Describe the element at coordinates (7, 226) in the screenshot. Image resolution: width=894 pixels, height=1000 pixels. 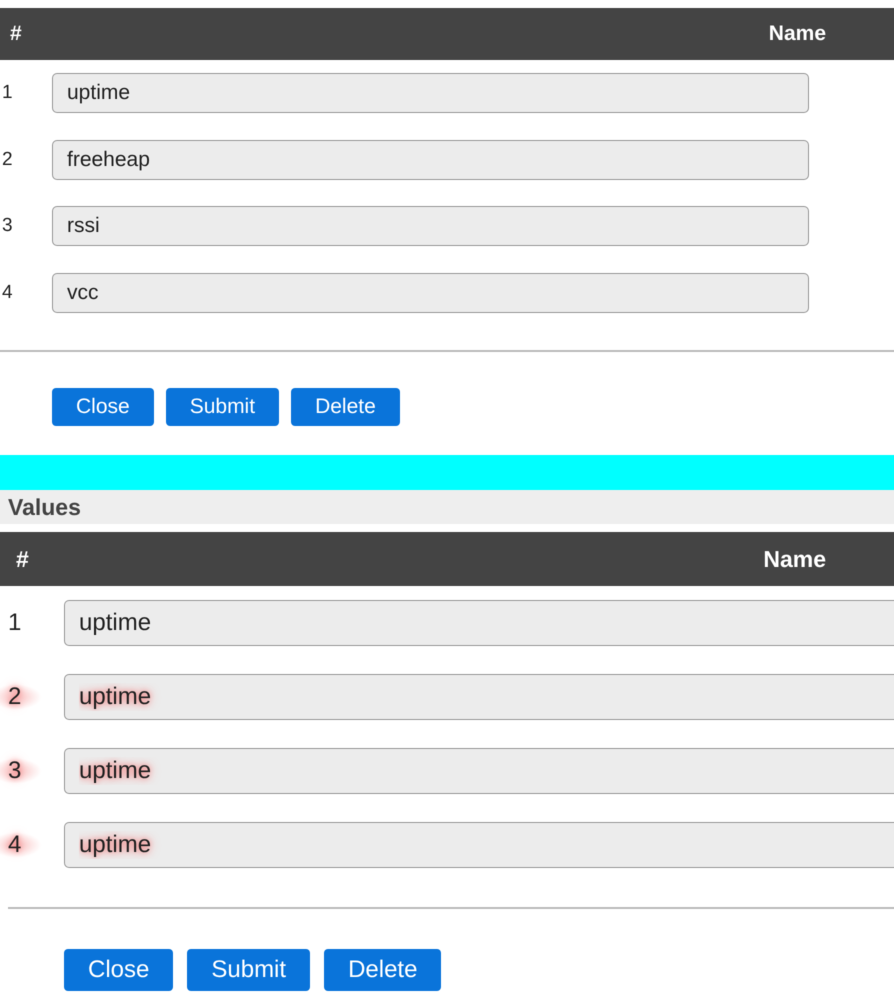
I see `row-number: 3` at that location.